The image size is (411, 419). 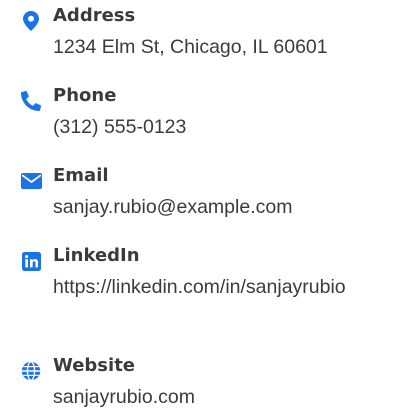 I want to click on linkedin-link: https://linkedin.com/in/sanjayrubio, so click(x=220, y=287).